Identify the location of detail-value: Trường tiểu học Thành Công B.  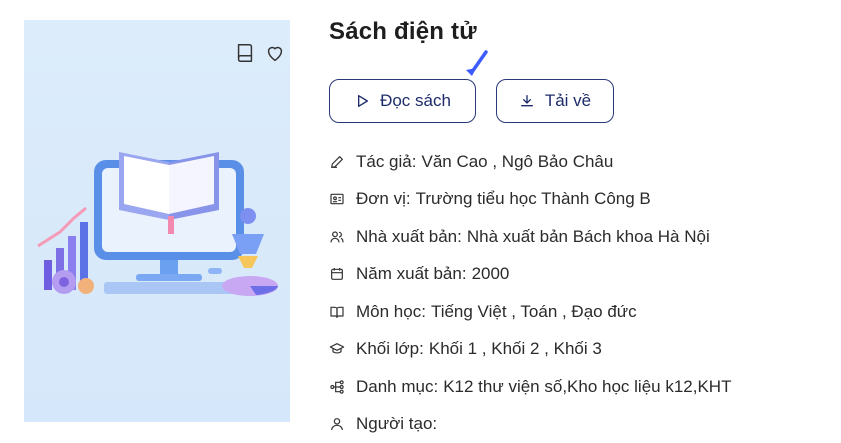
(533, 199).